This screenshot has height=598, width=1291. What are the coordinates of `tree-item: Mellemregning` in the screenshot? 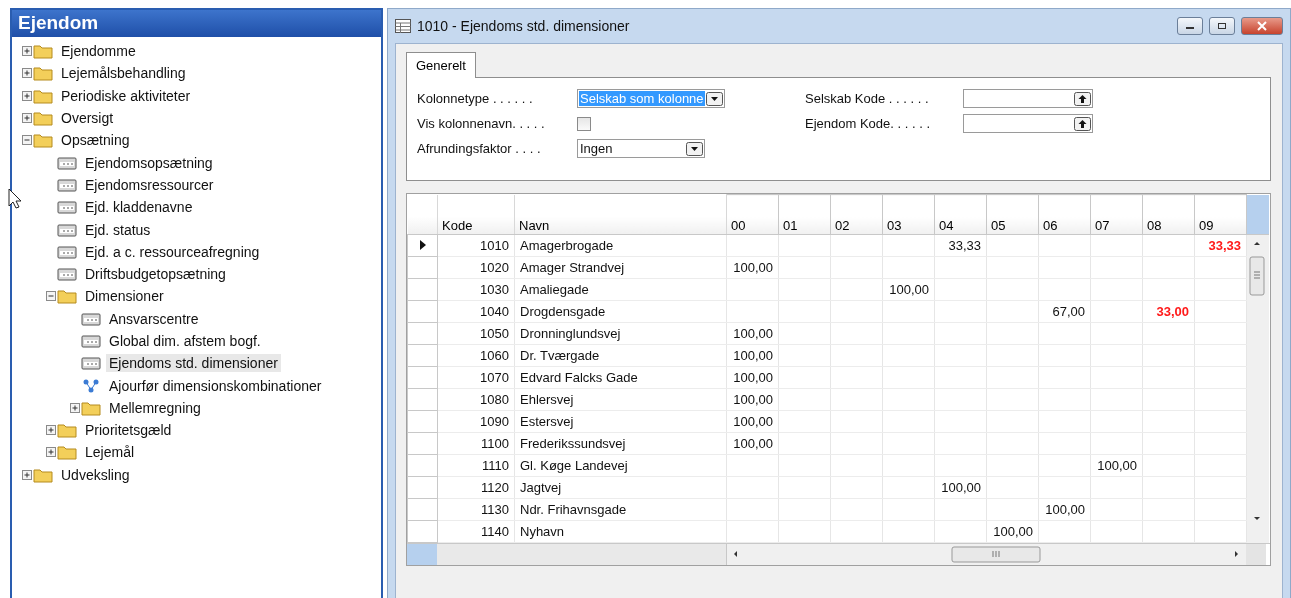 It's located at (155, 407).